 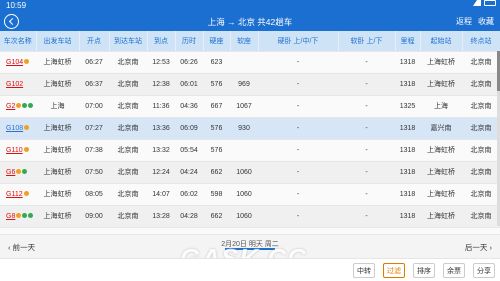 I want to click on soft-seat-price-cell: 969, so click(x=244, y=84).